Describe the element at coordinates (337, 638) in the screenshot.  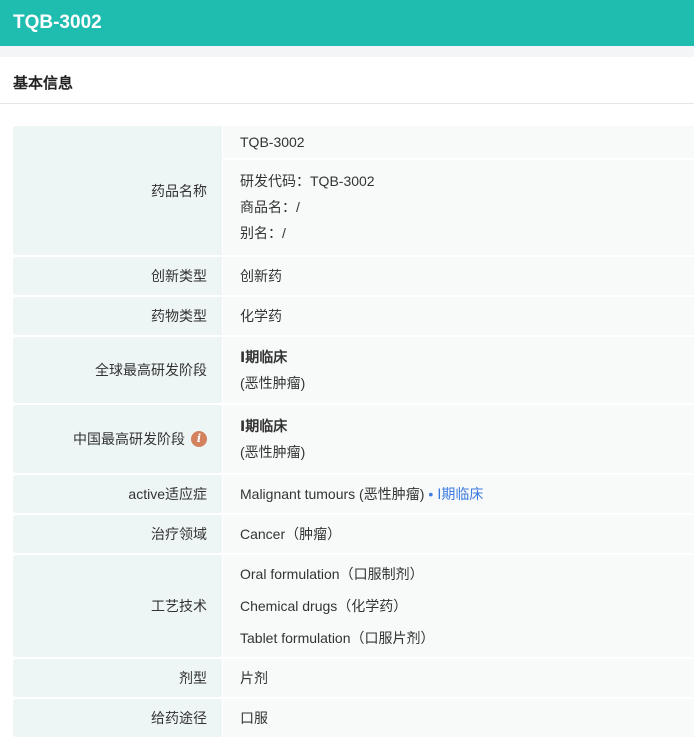
I see `tech-item: Tablet formulation（口服片剂）` at that location.